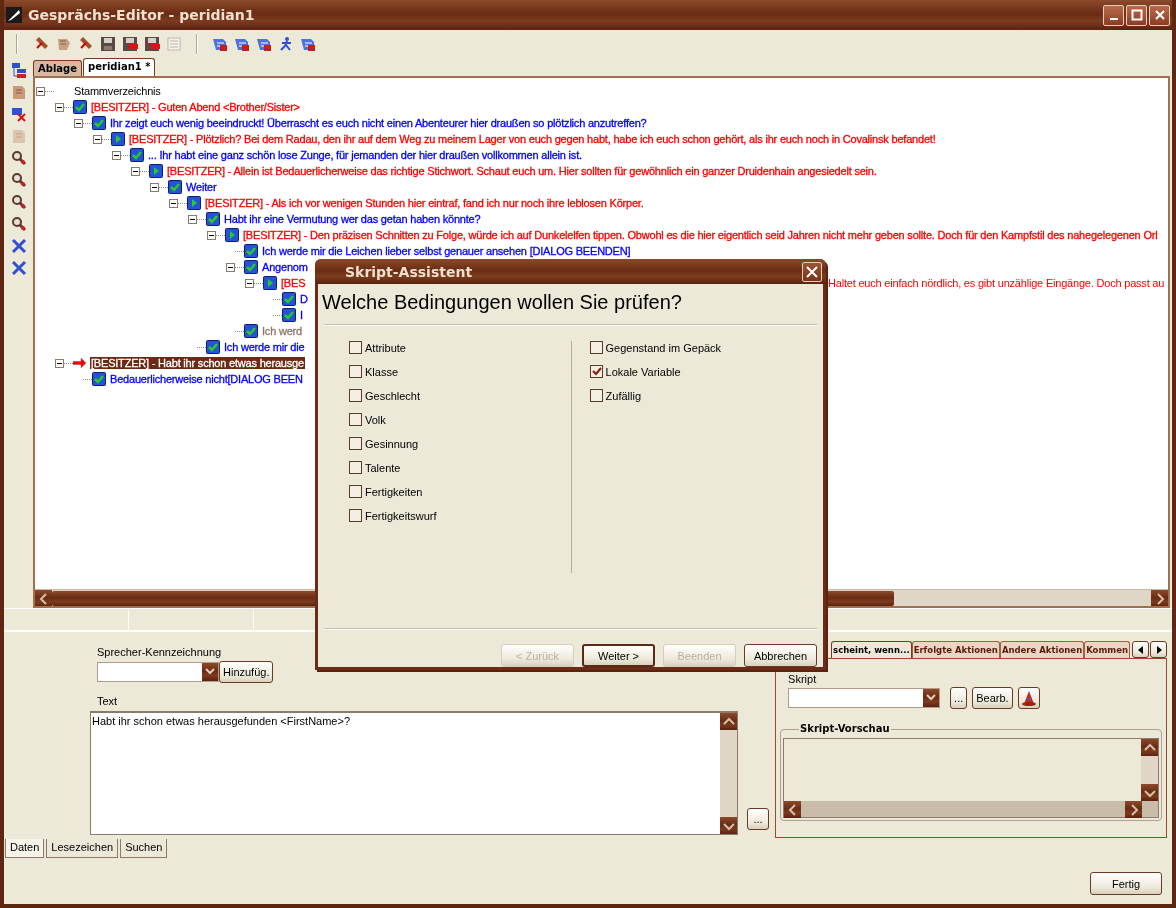 This screenshot has width=1176, height=908. Describe the element at coordinates (996, 283) in the screenshot. I see `tree-node-label: Haltet euch einfach nördlich, es gibt unzählige Eingänge. Doch passt au` at that location.